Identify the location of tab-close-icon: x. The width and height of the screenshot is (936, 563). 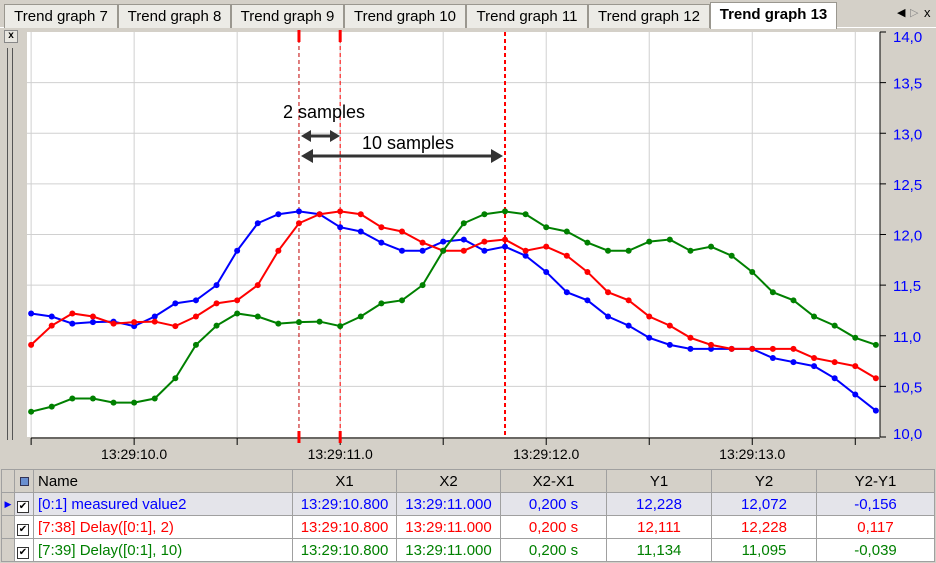
(927, 12).